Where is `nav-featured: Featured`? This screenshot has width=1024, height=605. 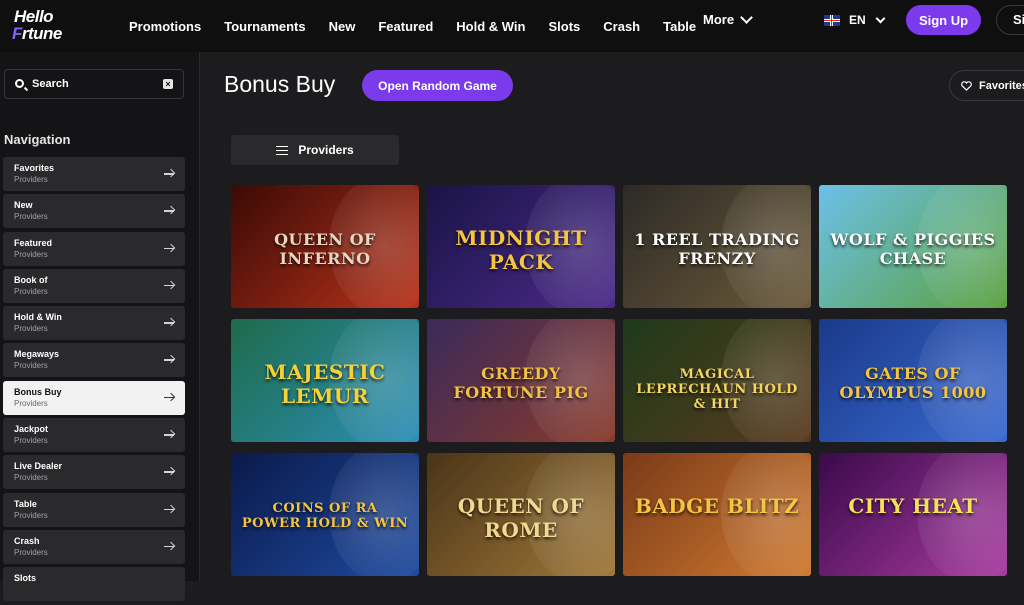
nav-featured: Featured is located at coordinates (405, 26).